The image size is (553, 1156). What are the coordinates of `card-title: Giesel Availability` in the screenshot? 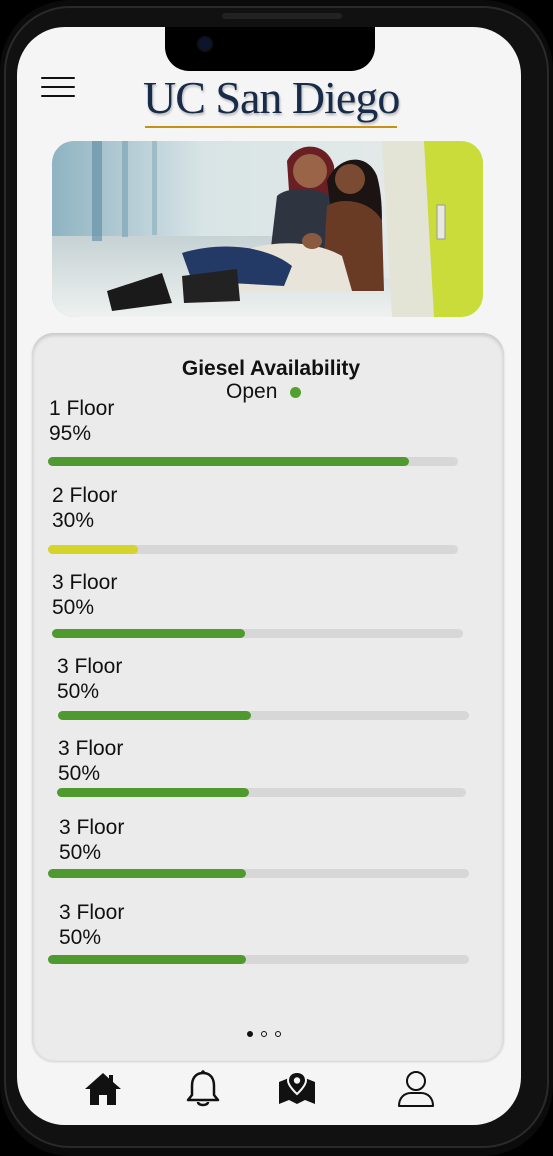 It's located at (271, 368).